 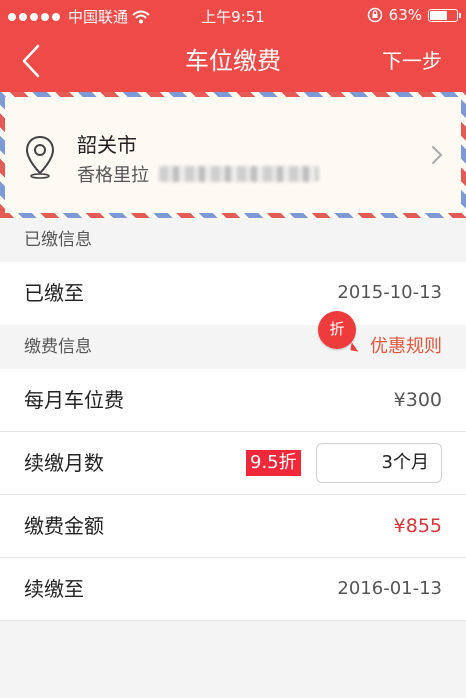 What do you see at coordinates (233, 293) in the screenshot?
I see `paid-until-row: 已缴至 2015-10-13` at bounding box center [233, 293].